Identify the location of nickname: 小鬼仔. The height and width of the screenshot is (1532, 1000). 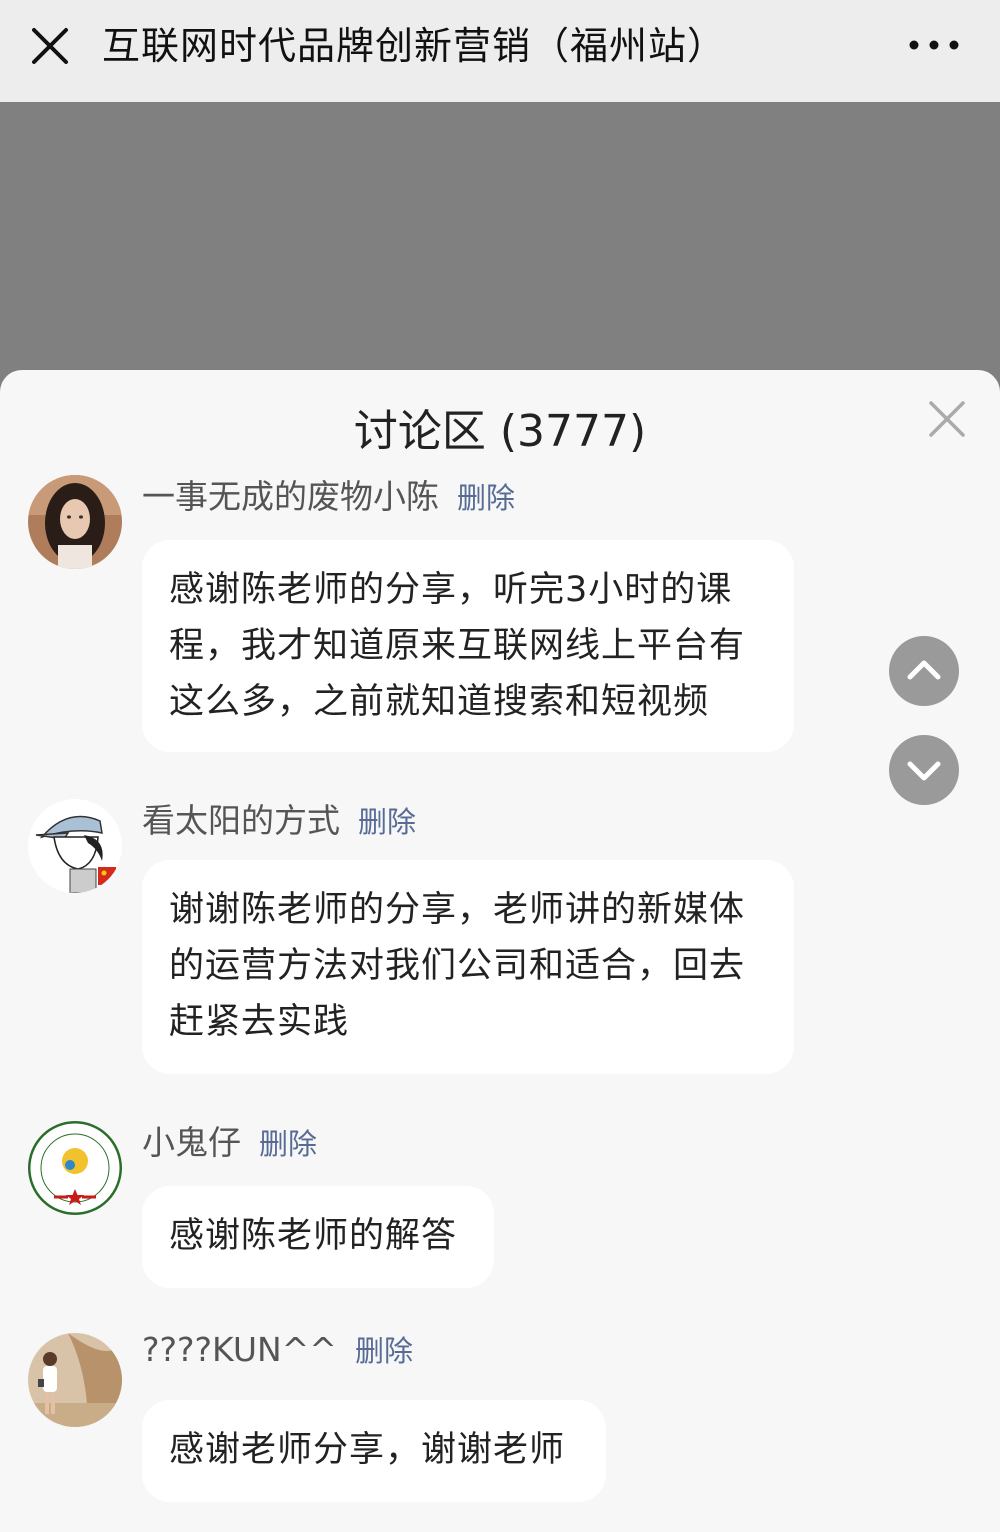
(191, 1142).